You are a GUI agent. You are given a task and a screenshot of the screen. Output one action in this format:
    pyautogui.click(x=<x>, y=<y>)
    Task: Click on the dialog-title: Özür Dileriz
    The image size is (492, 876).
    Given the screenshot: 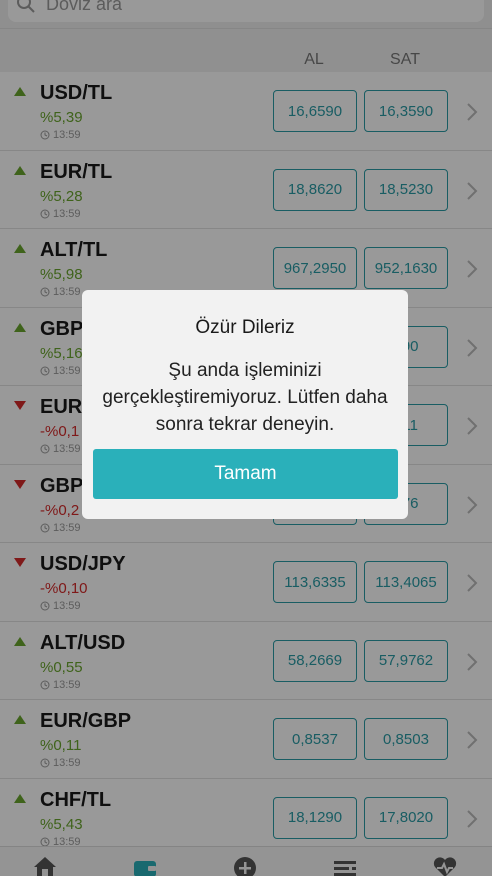 What is the action you would take?
    pyautogui.click(x=245, y=327)
    